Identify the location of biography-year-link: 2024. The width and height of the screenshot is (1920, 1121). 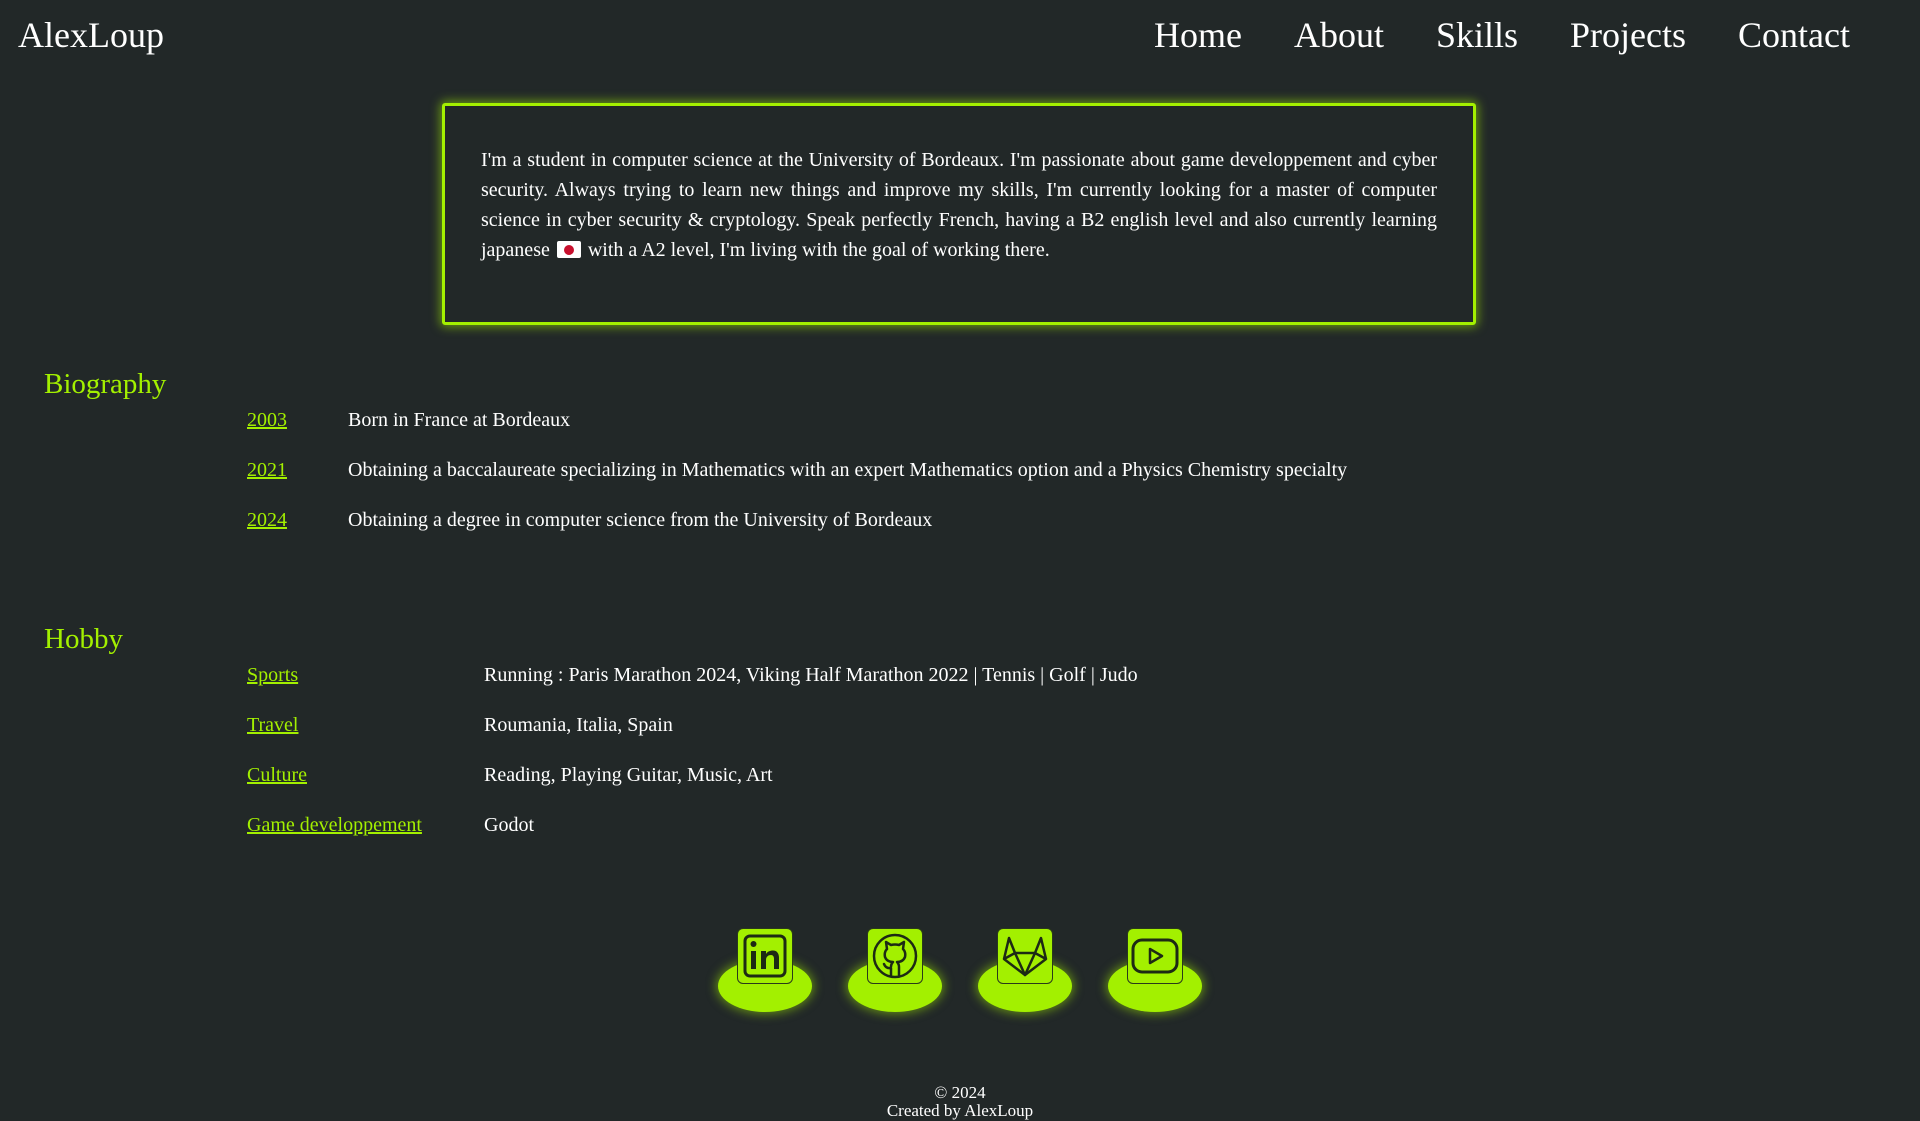
(297, 520).